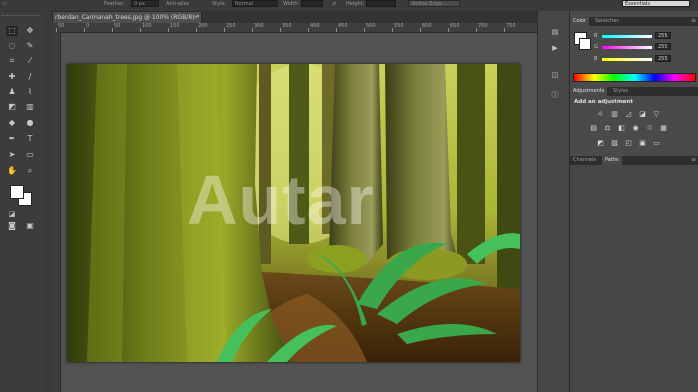 This screenshot has height=392, width=698. What do you see at coordinates (30, 77) in the screenshot?
I see `brush-tool-icon: ∕` at bounding box center [30, 77].